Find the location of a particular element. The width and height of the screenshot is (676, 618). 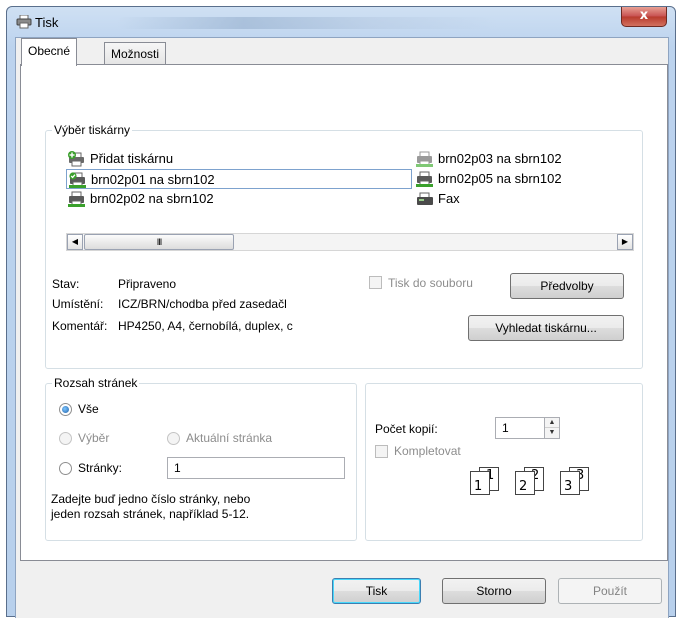

cancel-button-label: Storno is located at coordinates (494, 591).